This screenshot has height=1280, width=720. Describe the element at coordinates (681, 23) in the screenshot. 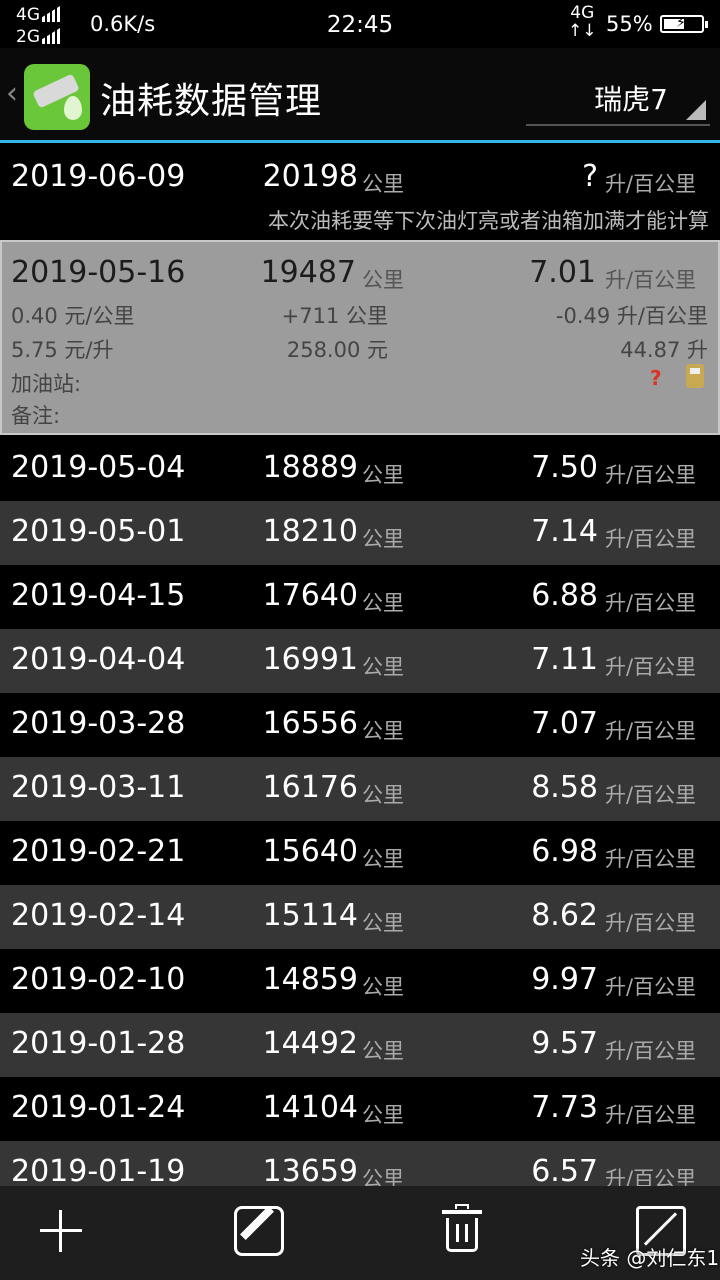

I see `charging-icon: ⚡` at that location.